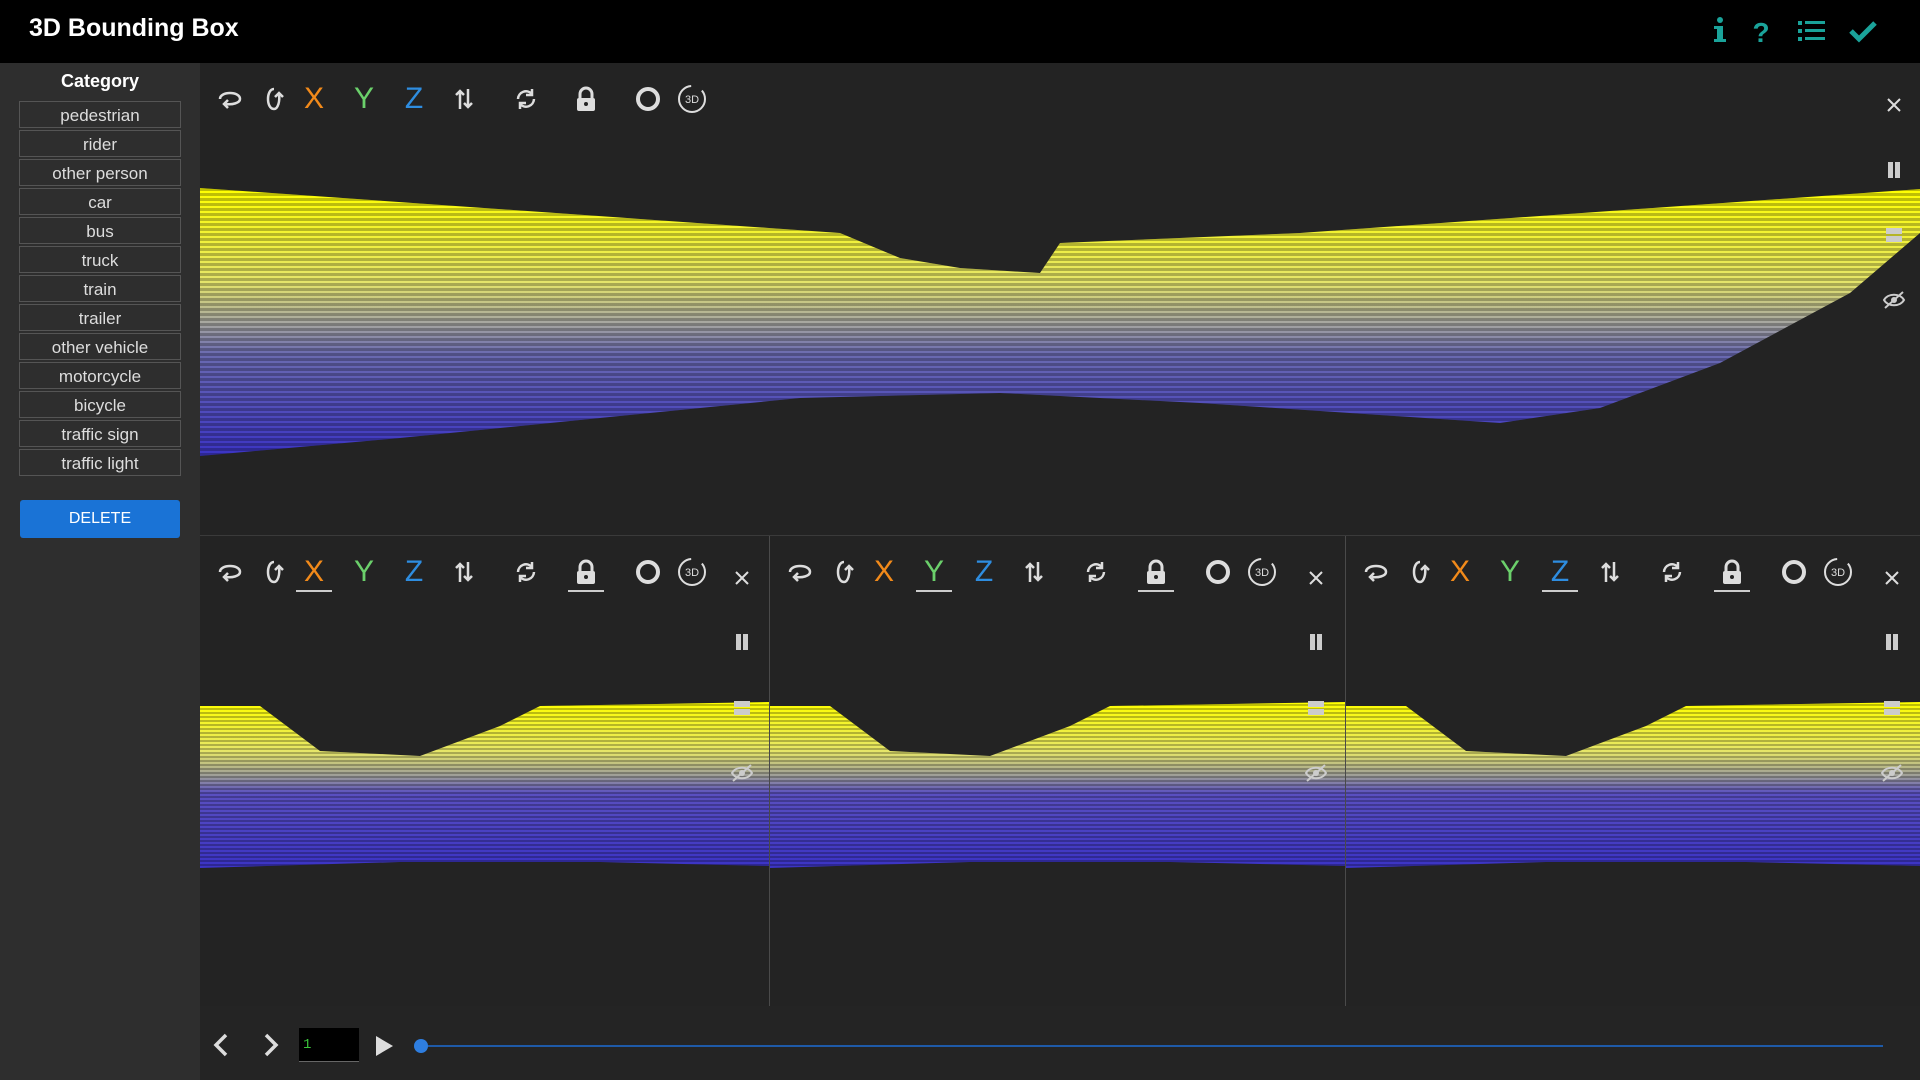 The height and width of the screenshot is (1080, 1920). What do you see at coordinates (960, 31) in the screenshot?
I see `app-header: 3D Bounding Box ?` at bounding box center [960, 31].